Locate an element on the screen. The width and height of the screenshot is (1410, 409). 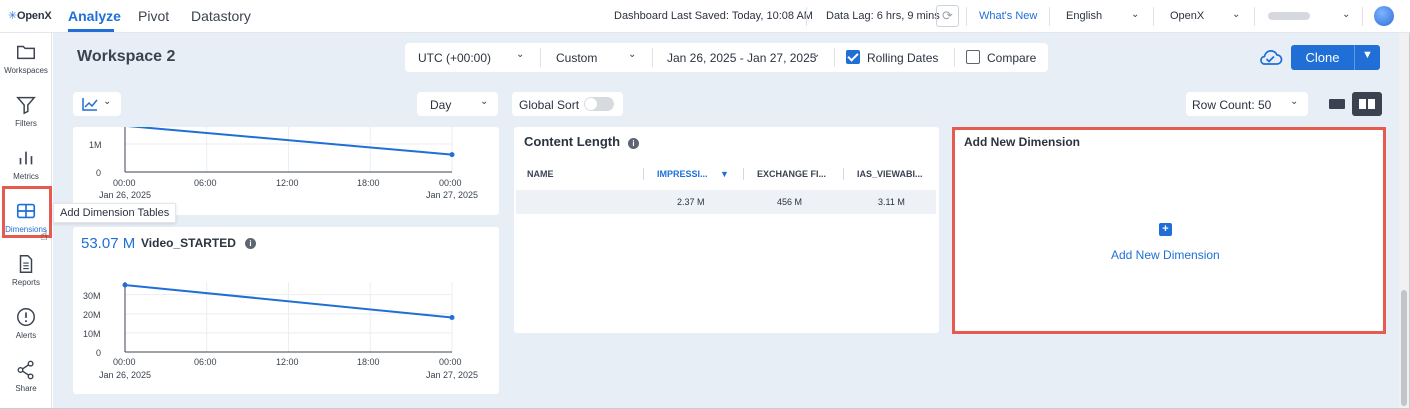
sidebar-item-label: Filters is located at coordinates (26, 123).